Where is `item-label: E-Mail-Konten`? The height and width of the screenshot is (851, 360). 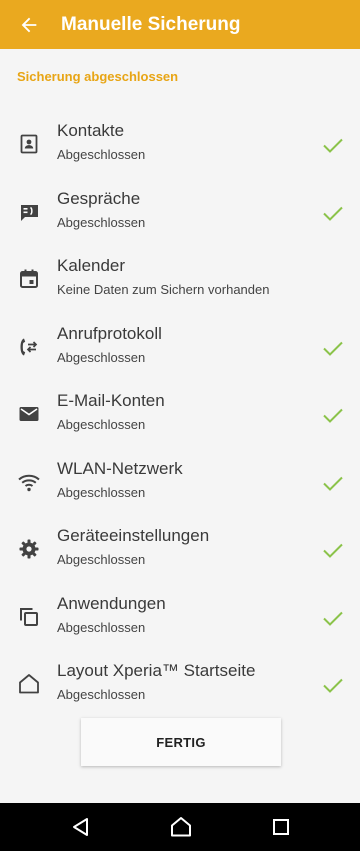
item-label: E-Mail-Konten is located at coordinates (111, 400).